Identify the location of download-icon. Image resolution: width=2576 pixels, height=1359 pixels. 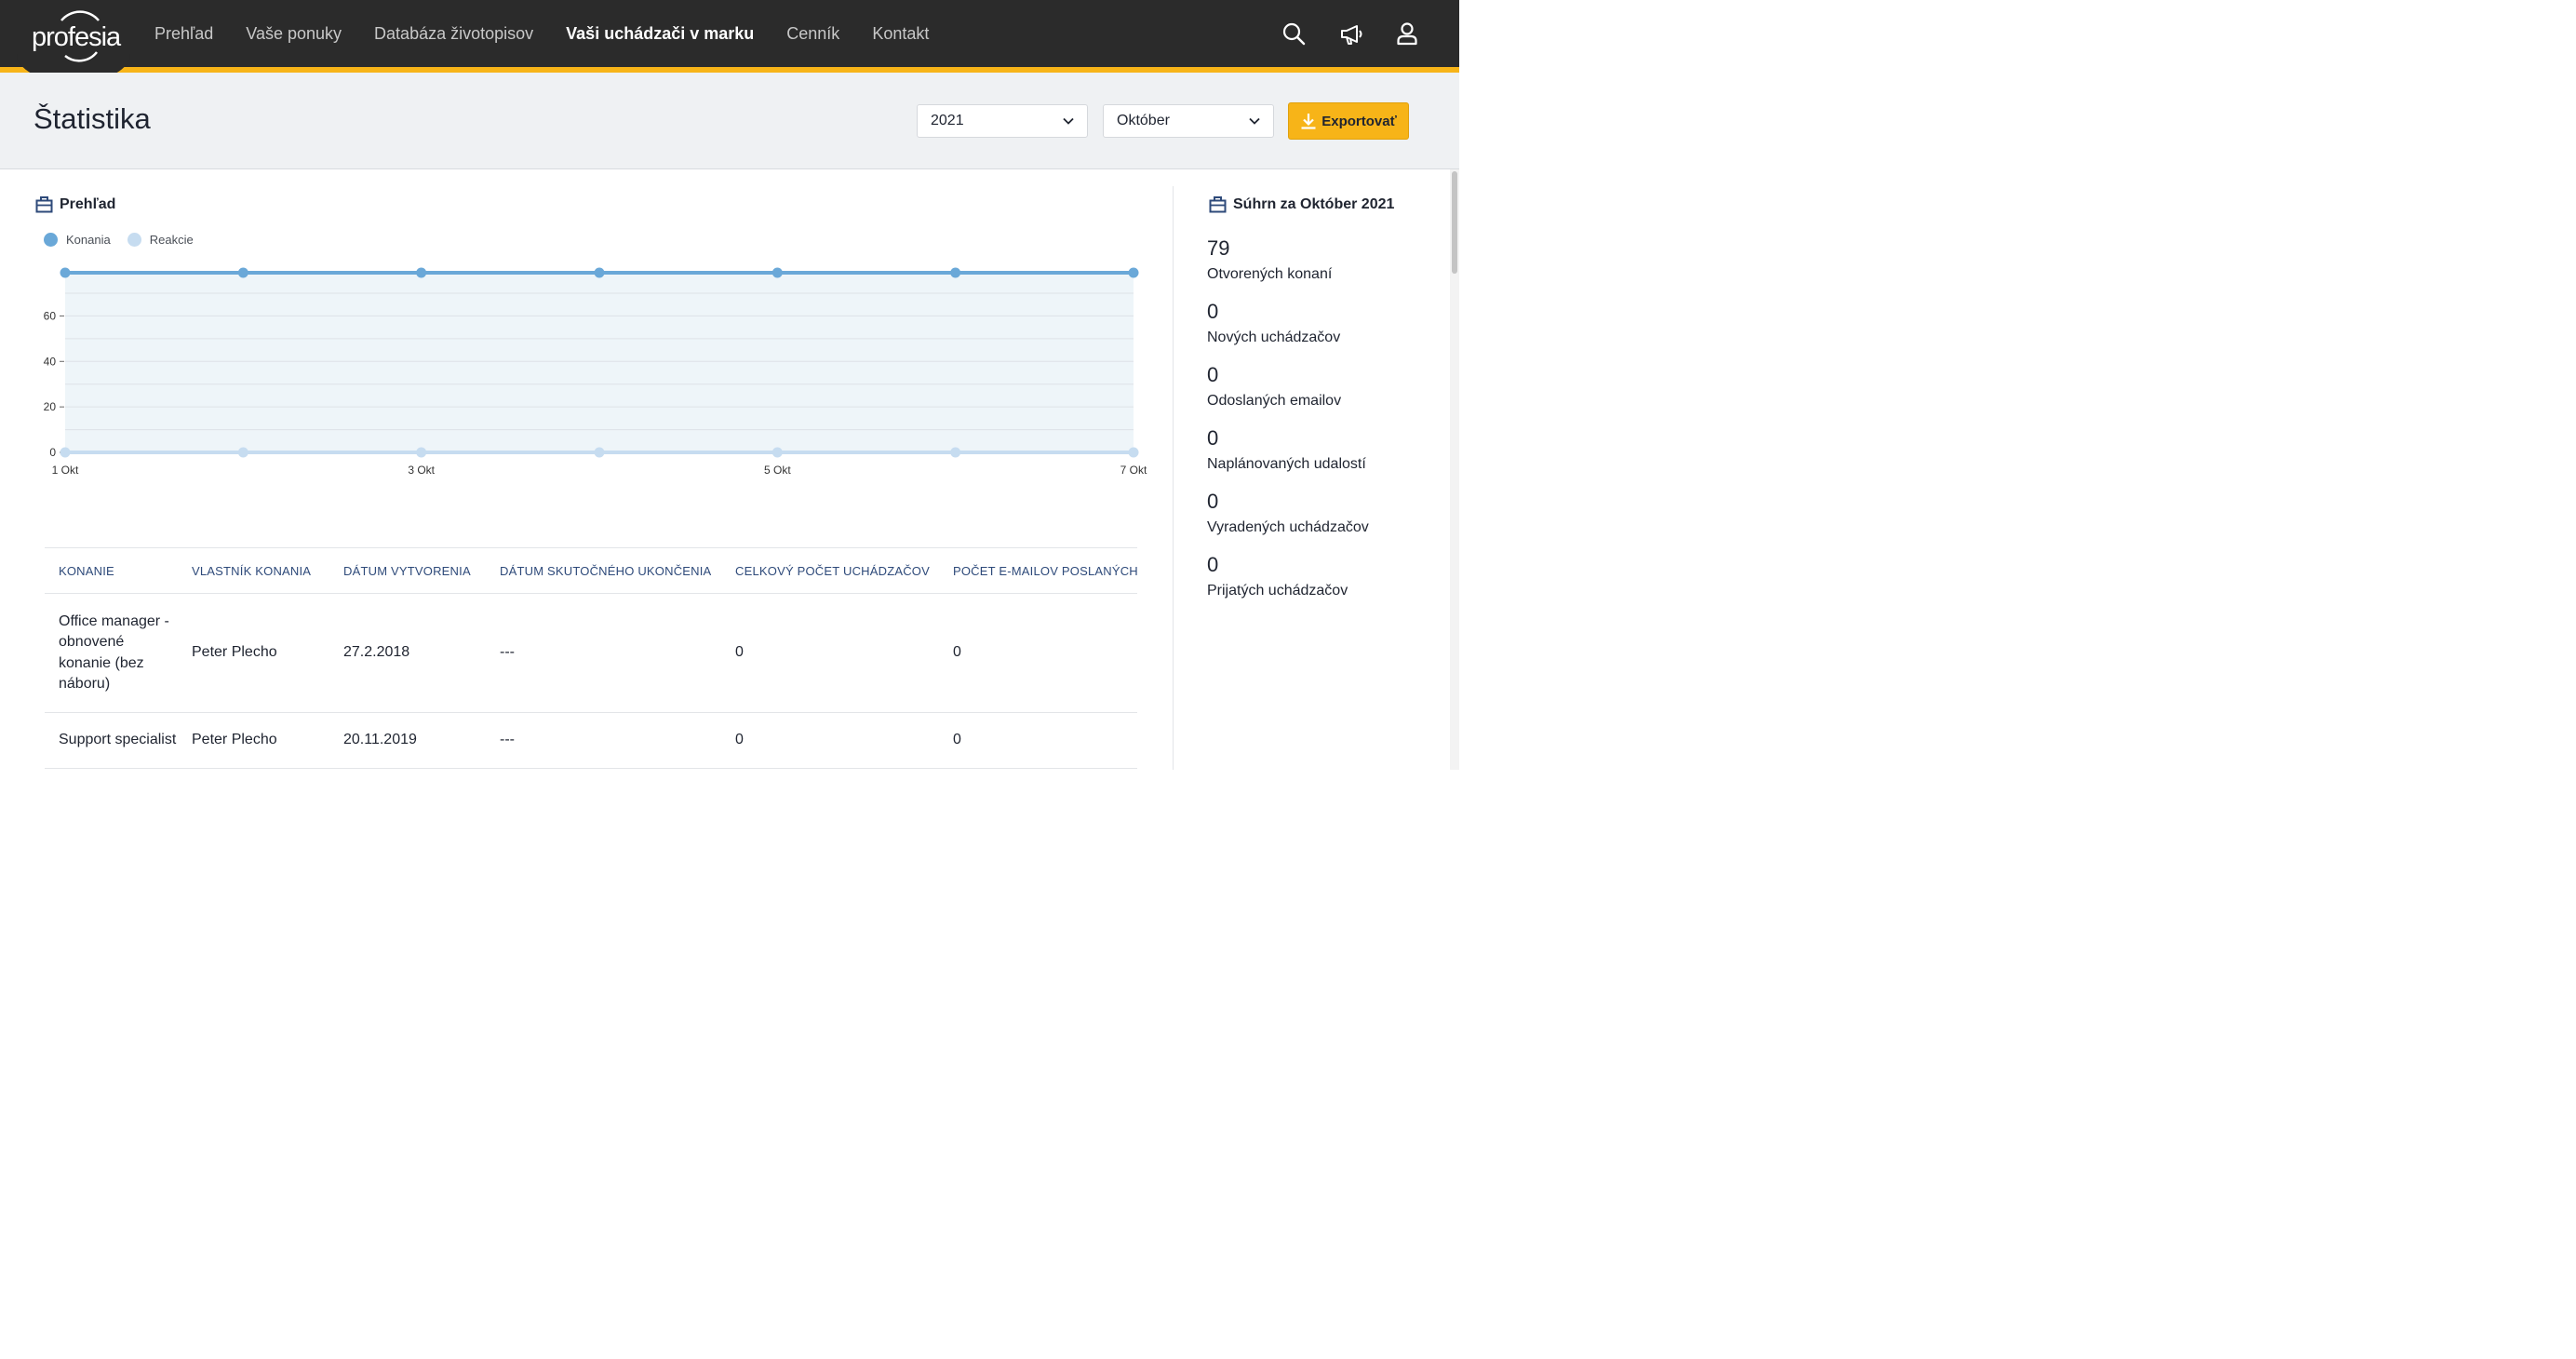
(1308, 122).